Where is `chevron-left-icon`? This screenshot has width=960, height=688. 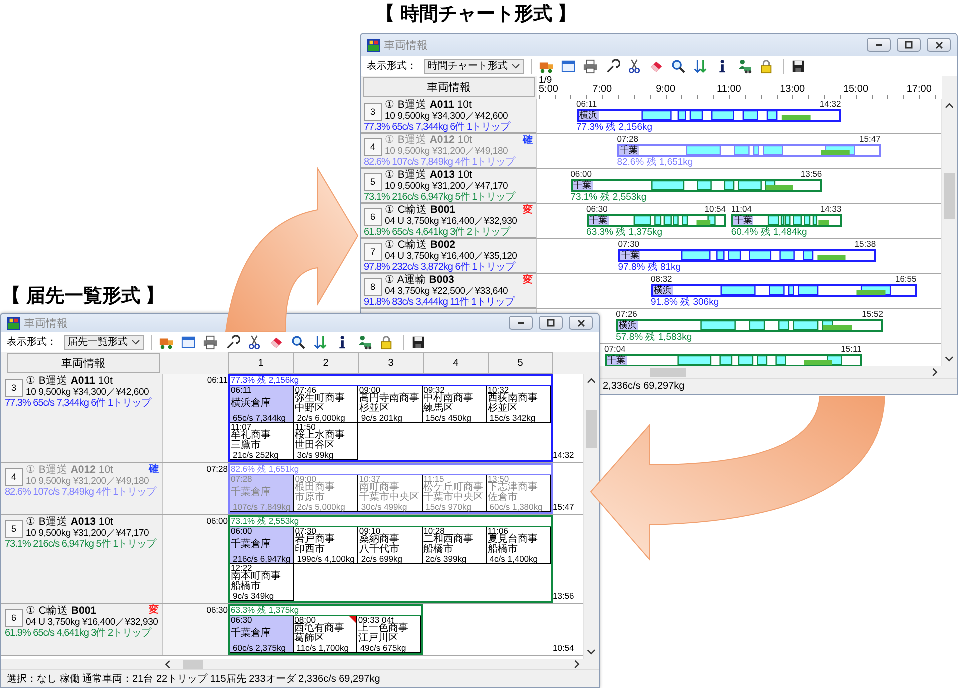
chevron-left-icon is located at coordinates (168, 664).